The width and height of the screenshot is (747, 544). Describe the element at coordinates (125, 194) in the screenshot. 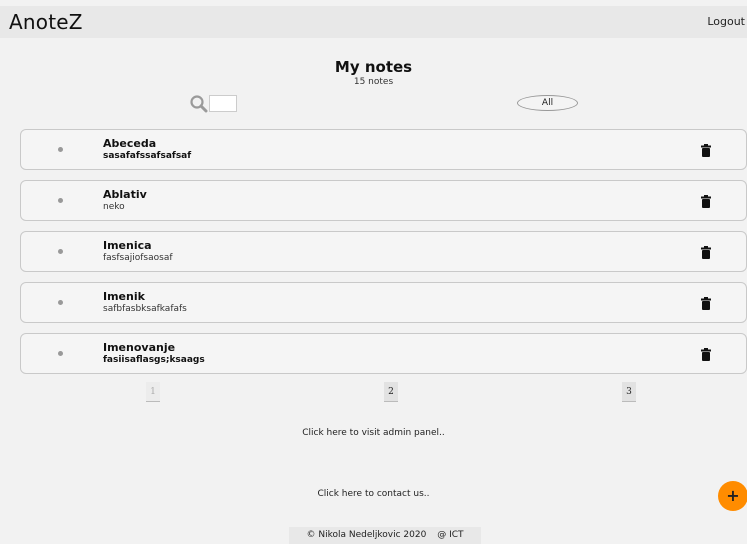

I see `note-title: Ablativ` at that location.